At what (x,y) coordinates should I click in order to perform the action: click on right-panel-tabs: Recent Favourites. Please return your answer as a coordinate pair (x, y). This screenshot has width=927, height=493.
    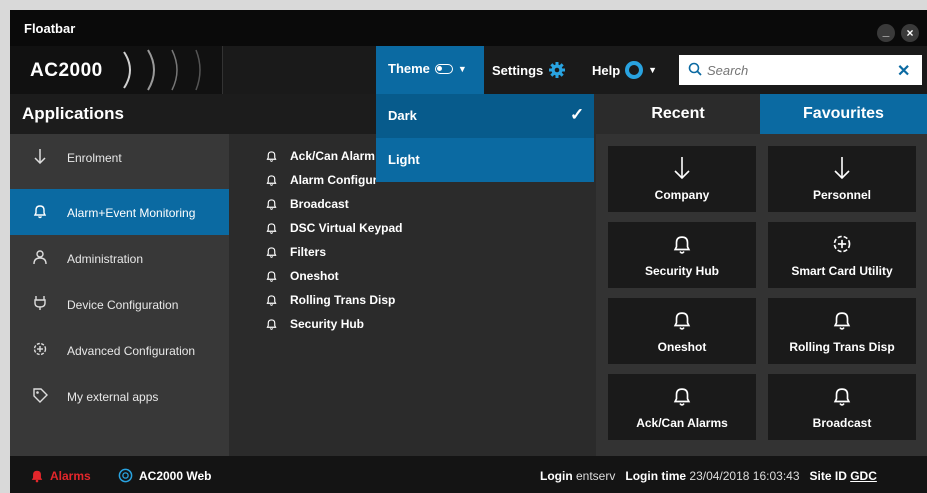
    Looking at the image, I should click on (761, 114).